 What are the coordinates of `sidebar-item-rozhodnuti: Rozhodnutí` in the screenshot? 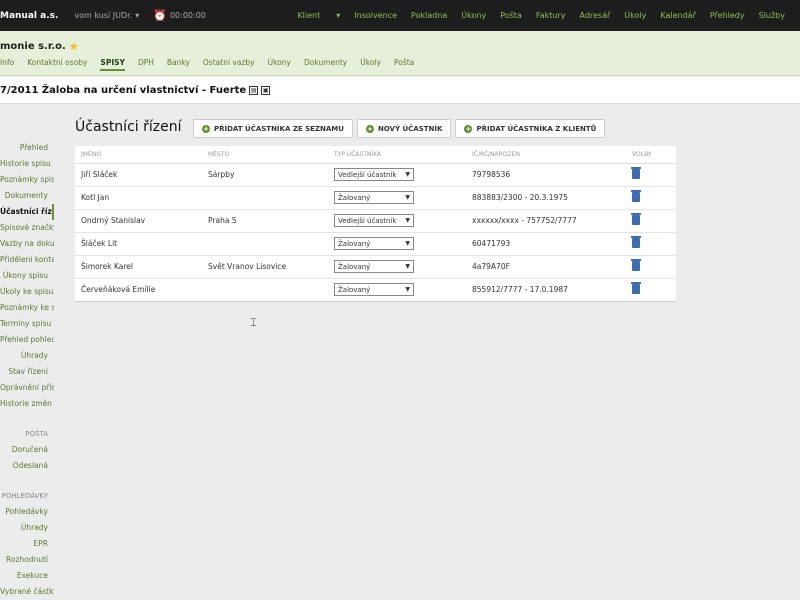 It's located at (27, 560).